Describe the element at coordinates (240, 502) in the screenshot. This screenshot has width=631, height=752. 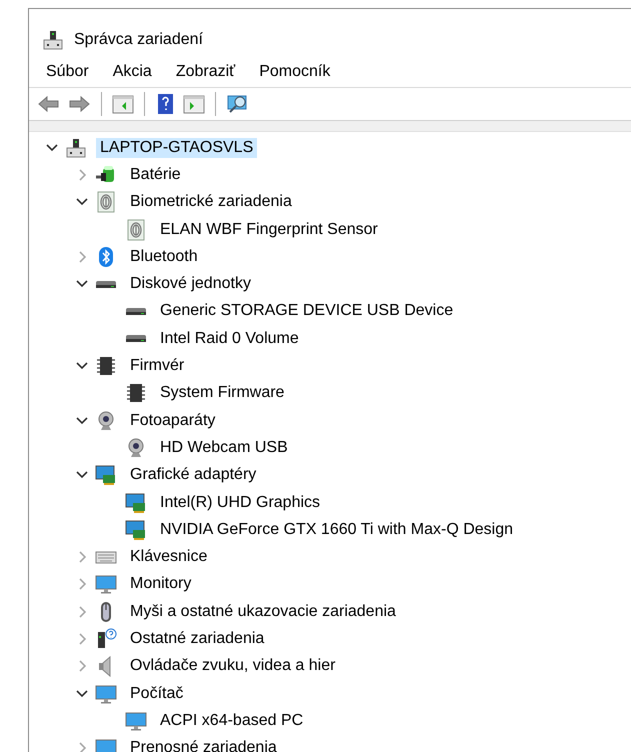
I see `tree-item: Intel(R) UHD Graphics` at that location.